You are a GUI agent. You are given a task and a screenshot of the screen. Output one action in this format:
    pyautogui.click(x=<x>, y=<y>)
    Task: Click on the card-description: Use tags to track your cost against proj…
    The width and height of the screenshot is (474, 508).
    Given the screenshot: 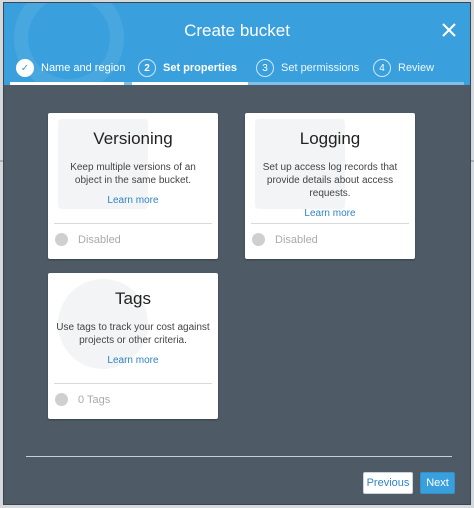 What is the action you would take?
    pyautogui.click(x=133, y=334)
    